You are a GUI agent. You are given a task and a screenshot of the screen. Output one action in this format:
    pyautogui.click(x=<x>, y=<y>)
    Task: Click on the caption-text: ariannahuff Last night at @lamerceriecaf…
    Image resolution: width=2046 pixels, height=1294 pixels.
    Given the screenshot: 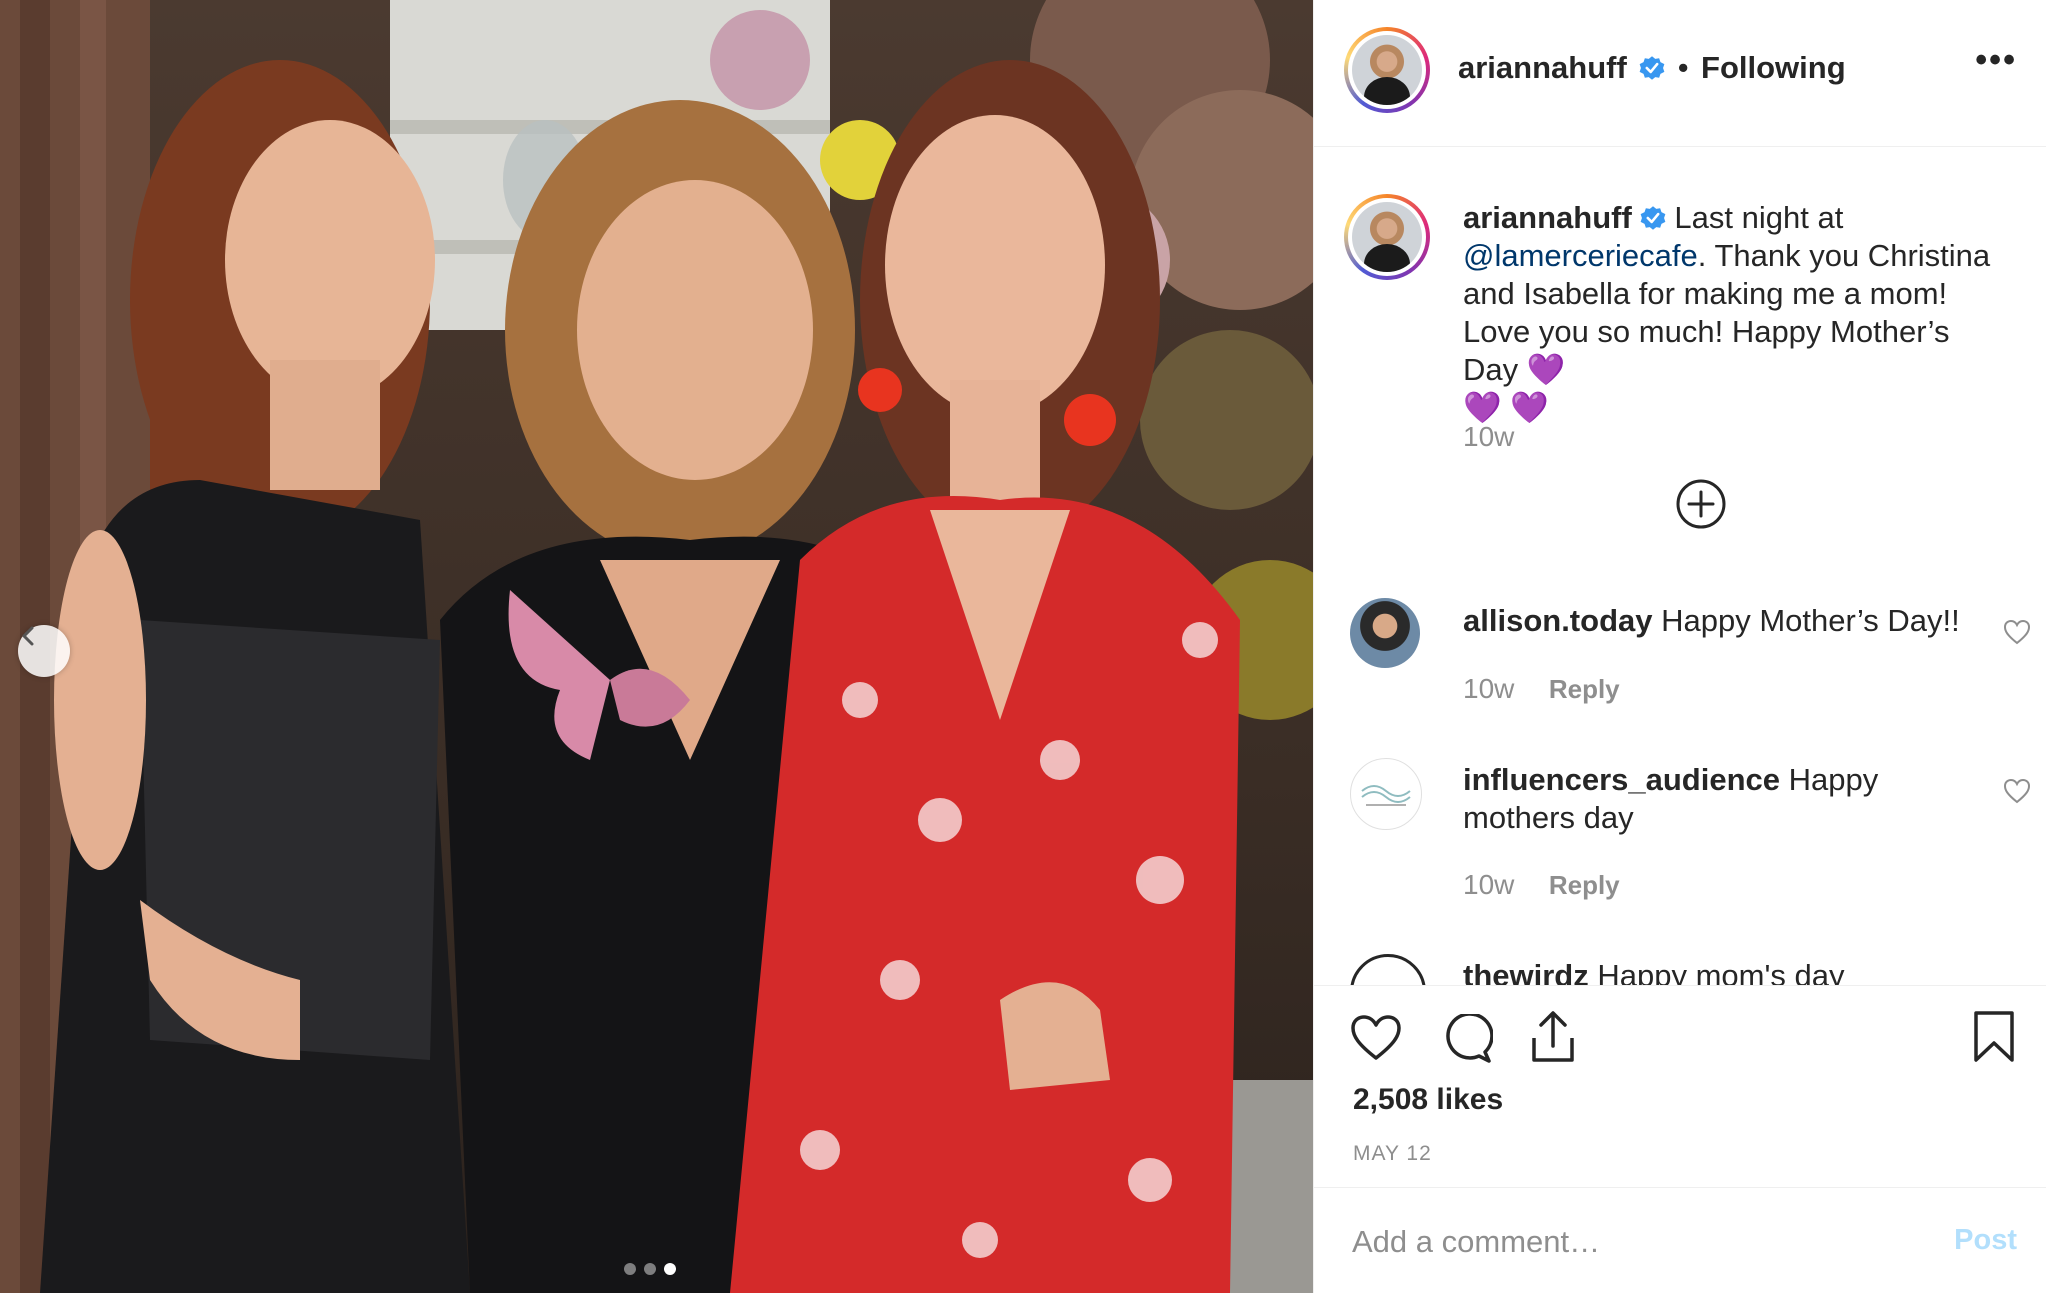 What is the action you would take?
    pyautogui.click(x=1738, y=313)
    